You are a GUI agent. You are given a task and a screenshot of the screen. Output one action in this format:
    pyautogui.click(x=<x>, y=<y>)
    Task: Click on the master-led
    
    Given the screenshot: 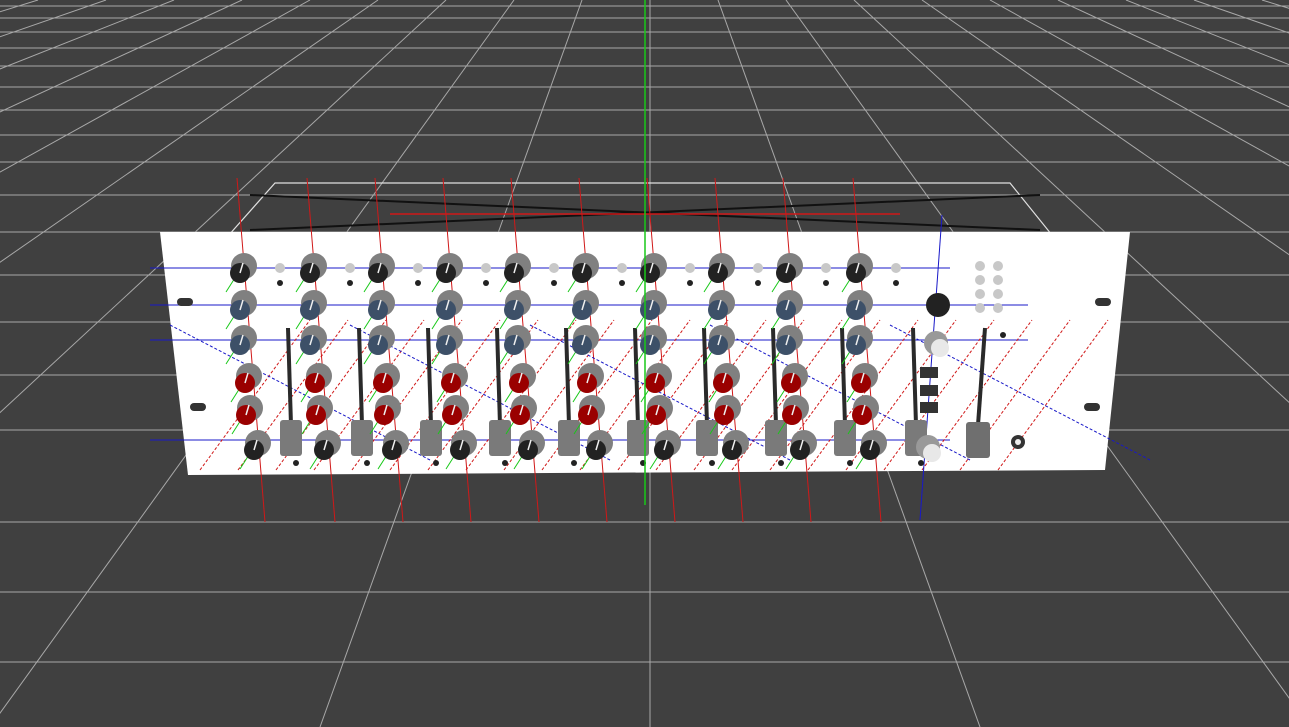 What is the action you would take?
    pyautogui.click(x=1003, y=335)
    